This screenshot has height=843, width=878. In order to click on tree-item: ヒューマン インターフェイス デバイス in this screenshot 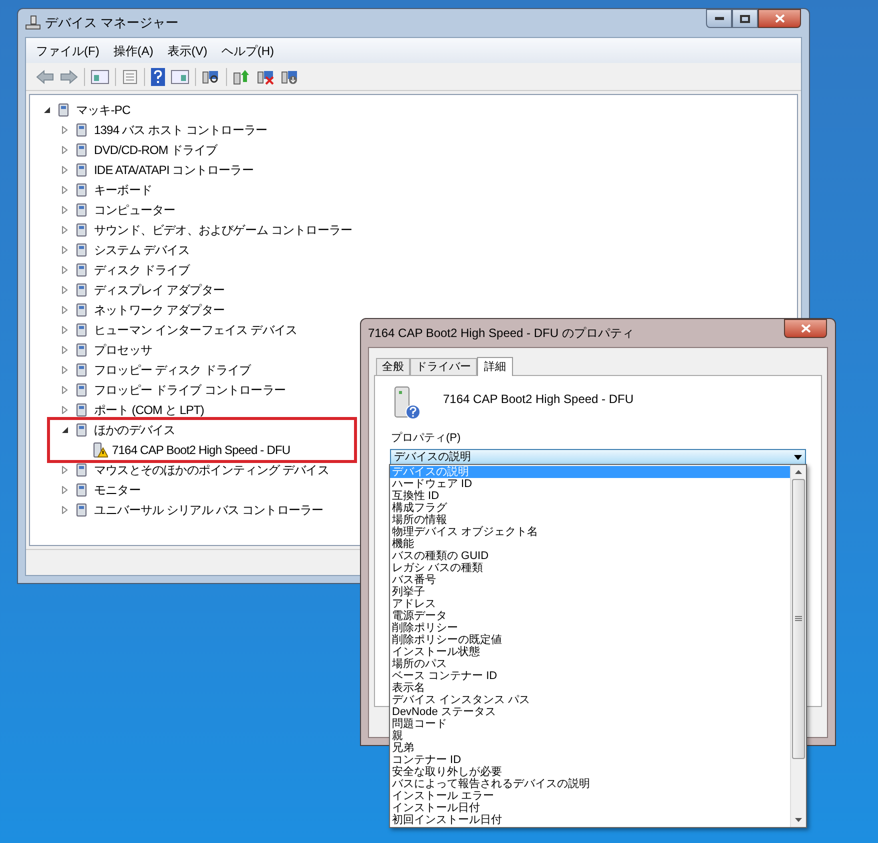, I will do `click(196, 330)`.